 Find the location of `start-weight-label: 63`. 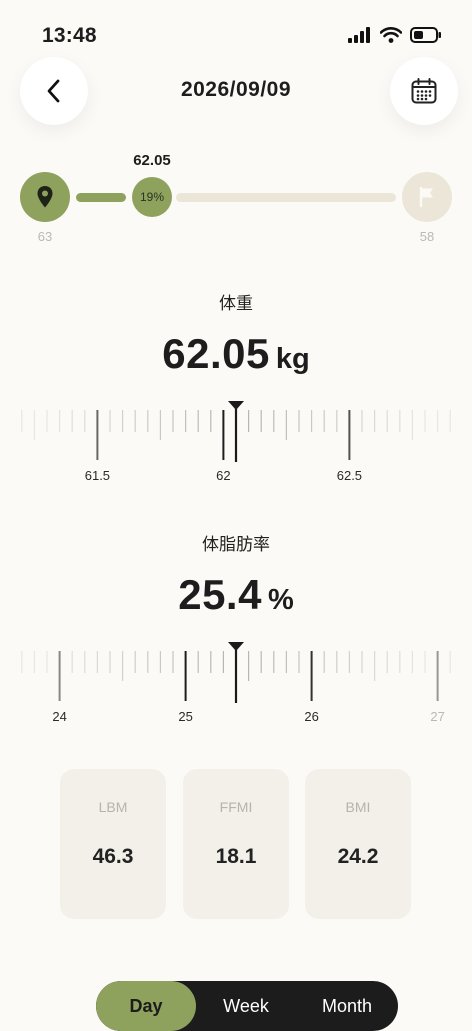

start-weight-label: 63 is located at coordinates (45, 236).